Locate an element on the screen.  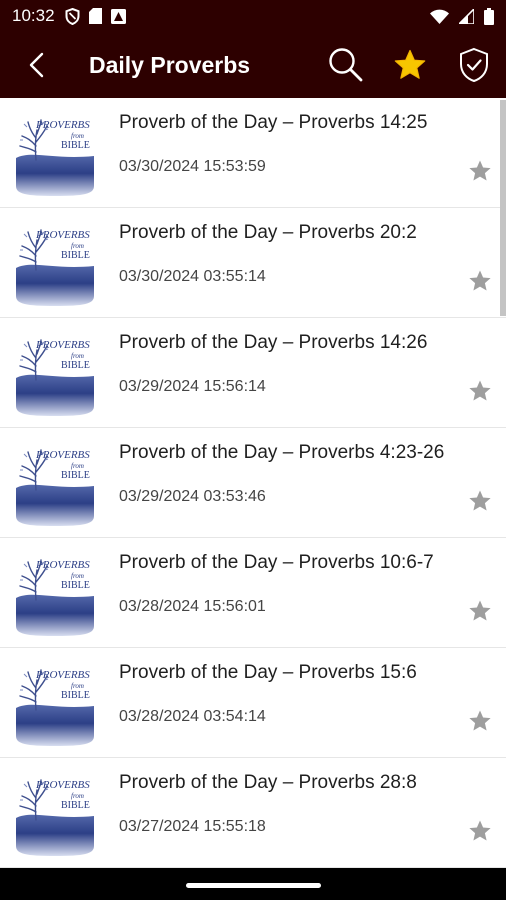
navigation-bar is located at coordinates (253, 884).